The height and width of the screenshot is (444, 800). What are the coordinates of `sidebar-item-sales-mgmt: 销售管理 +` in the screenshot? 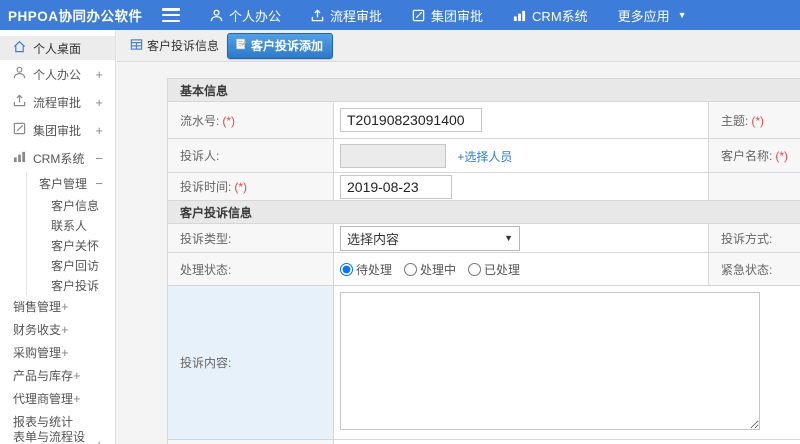 It's located at (57, 306).